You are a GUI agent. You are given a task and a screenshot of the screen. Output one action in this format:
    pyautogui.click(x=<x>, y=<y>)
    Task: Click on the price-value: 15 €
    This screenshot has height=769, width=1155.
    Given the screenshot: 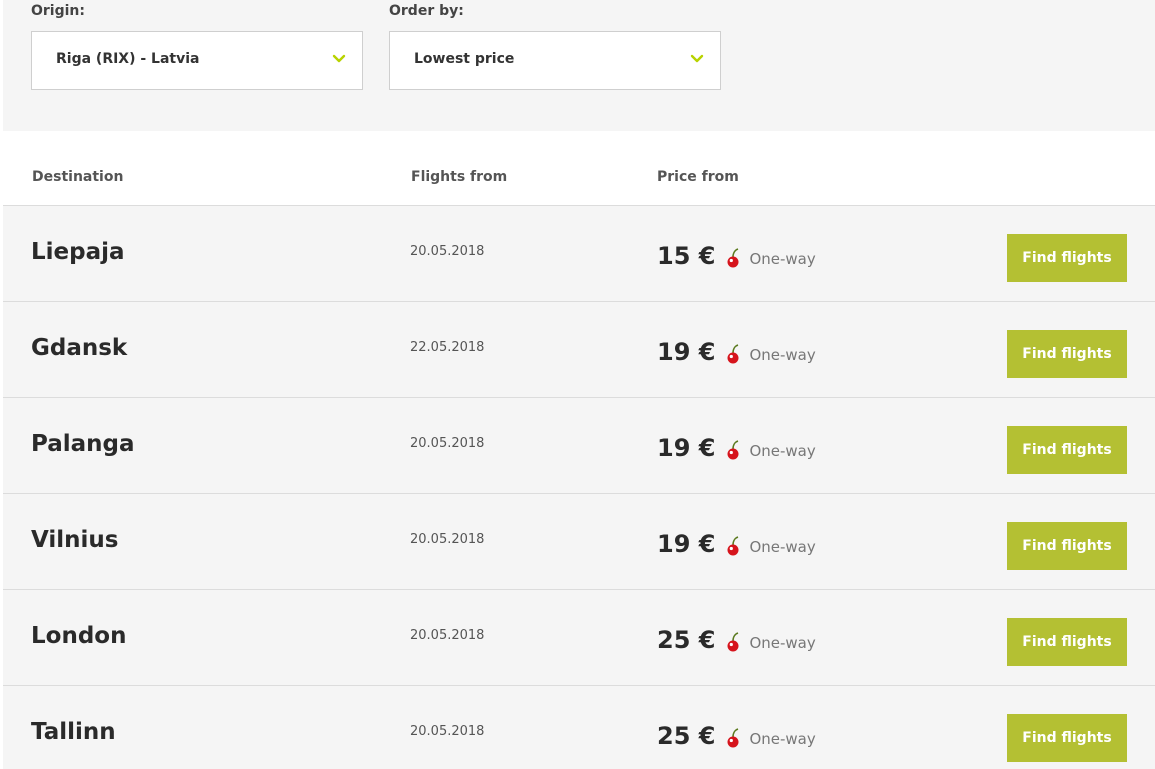 What is the action you would take?
    pyautogui.click(x=686, y=256)
    